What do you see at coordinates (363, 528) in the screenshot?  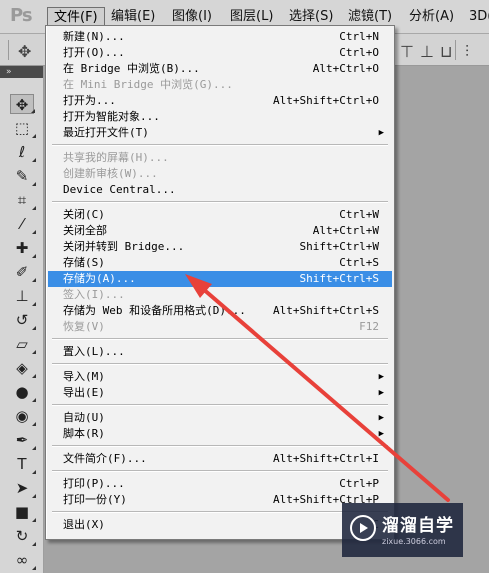 I see `watermark-play-icon` at bounding box center [363, 528].